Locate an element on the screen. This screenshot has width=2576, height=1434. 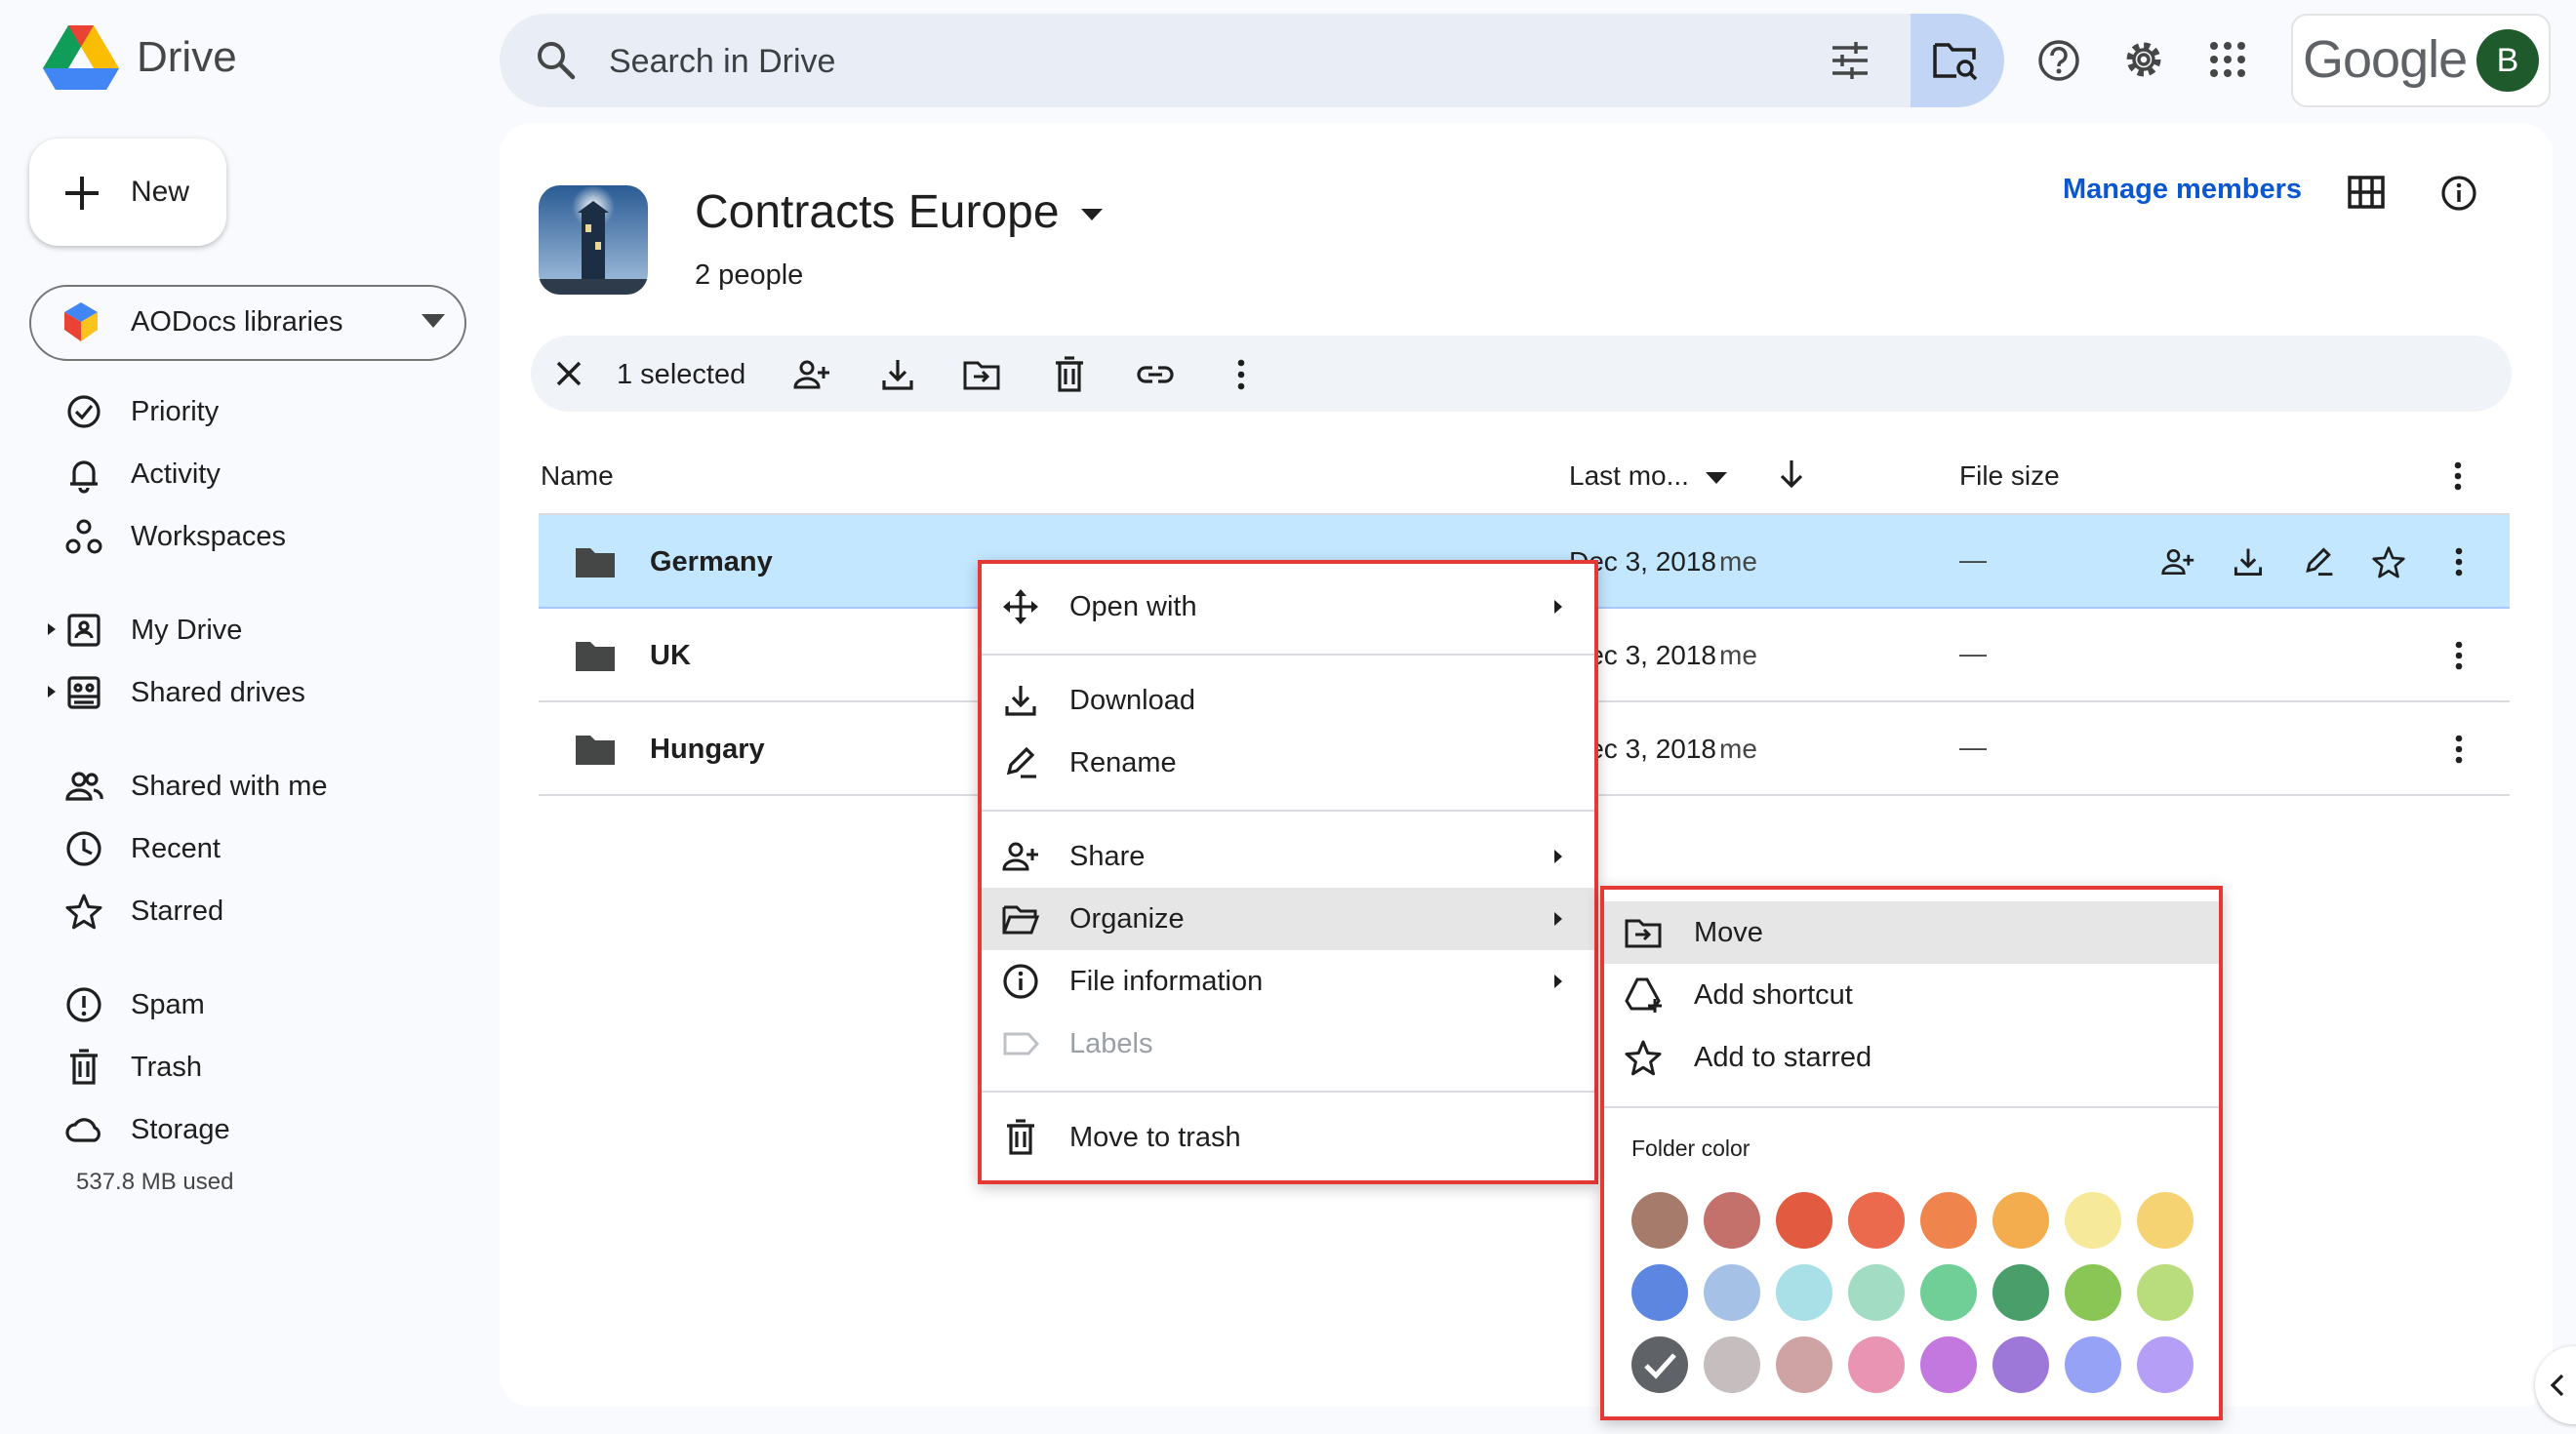
menu-item-organize: Organize is located at coordinates (1127, 919).